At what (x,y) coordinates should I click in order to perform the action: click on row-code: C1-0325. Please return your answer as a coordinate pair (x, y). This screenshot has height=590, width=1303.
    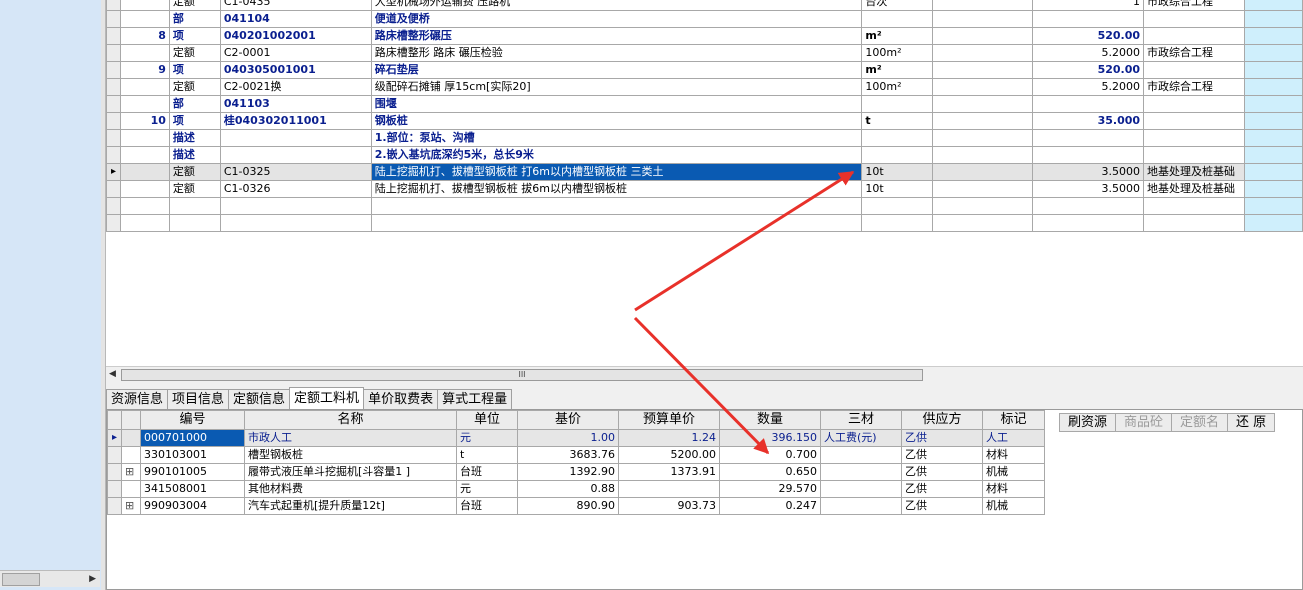
    Looking at the image, I should click on (295, 172).